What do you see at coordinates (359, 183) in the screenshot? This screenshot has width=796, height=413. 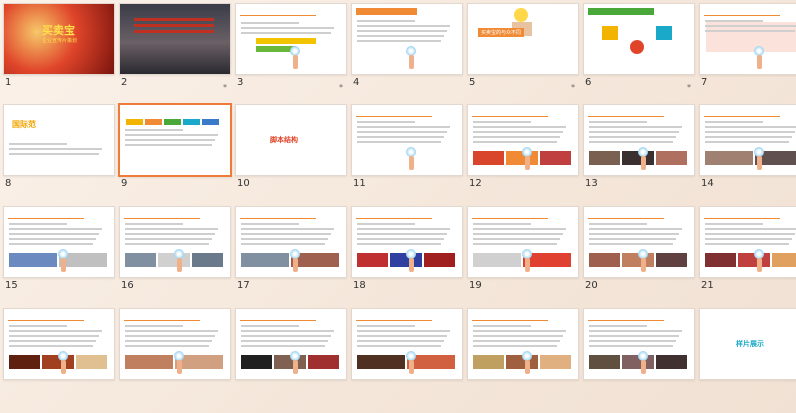 I see `slide-number: 11` at bounding box center [359, 183].